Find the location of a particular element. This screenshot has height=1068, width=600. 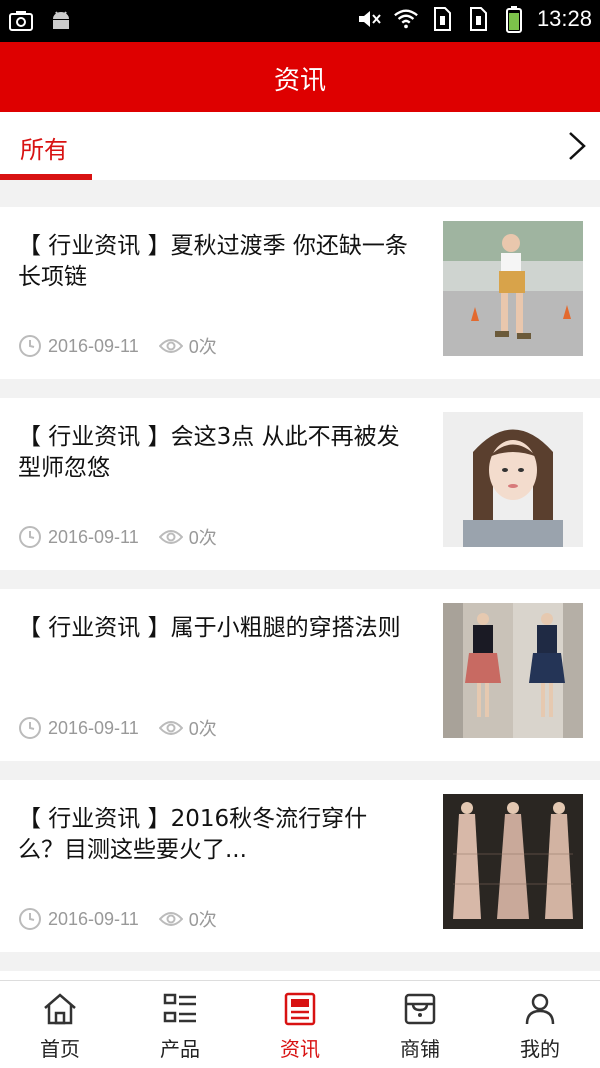

app-header: 资讯 is located at coordinates (300, 77).